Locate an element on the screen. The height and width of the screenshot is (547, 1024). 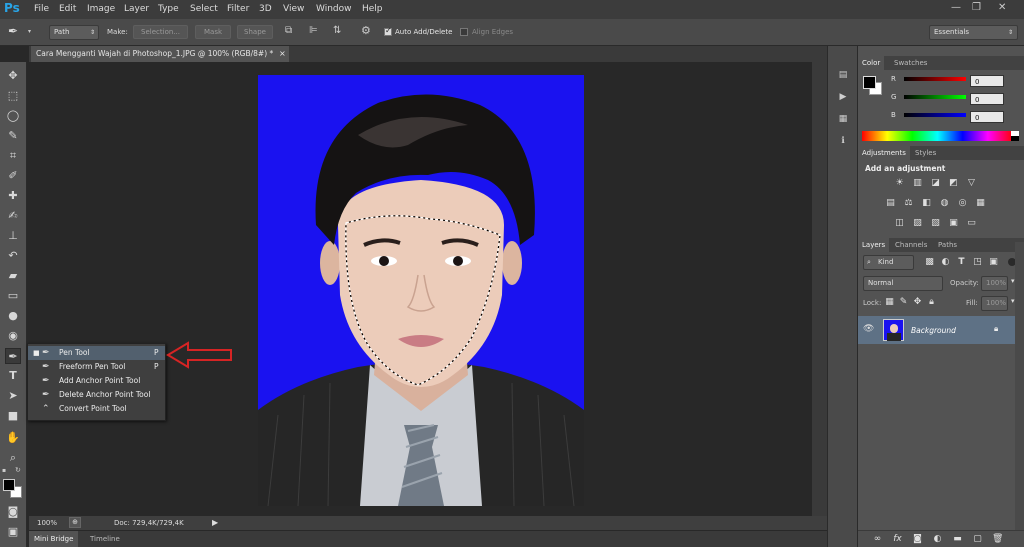
history-panel-icon: ▤ is located at coordinates (843, 75).